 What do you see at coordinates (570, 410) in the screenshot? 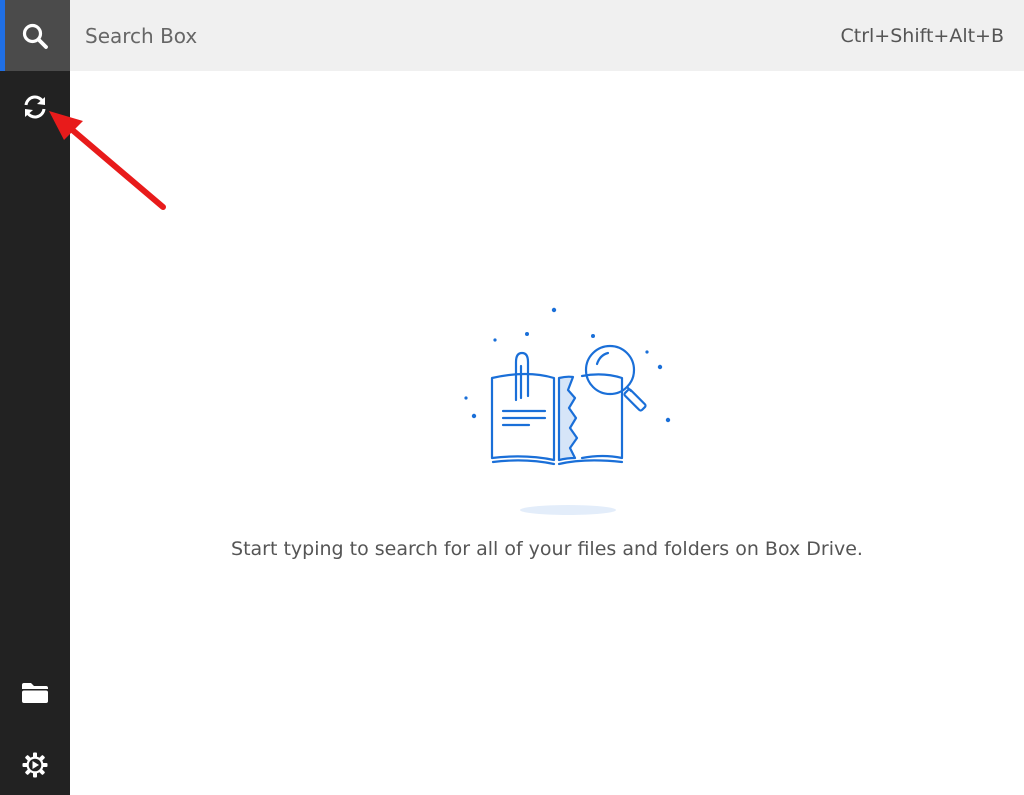
I see `book-magnifier-illustration` at bounding box center [570, 410].